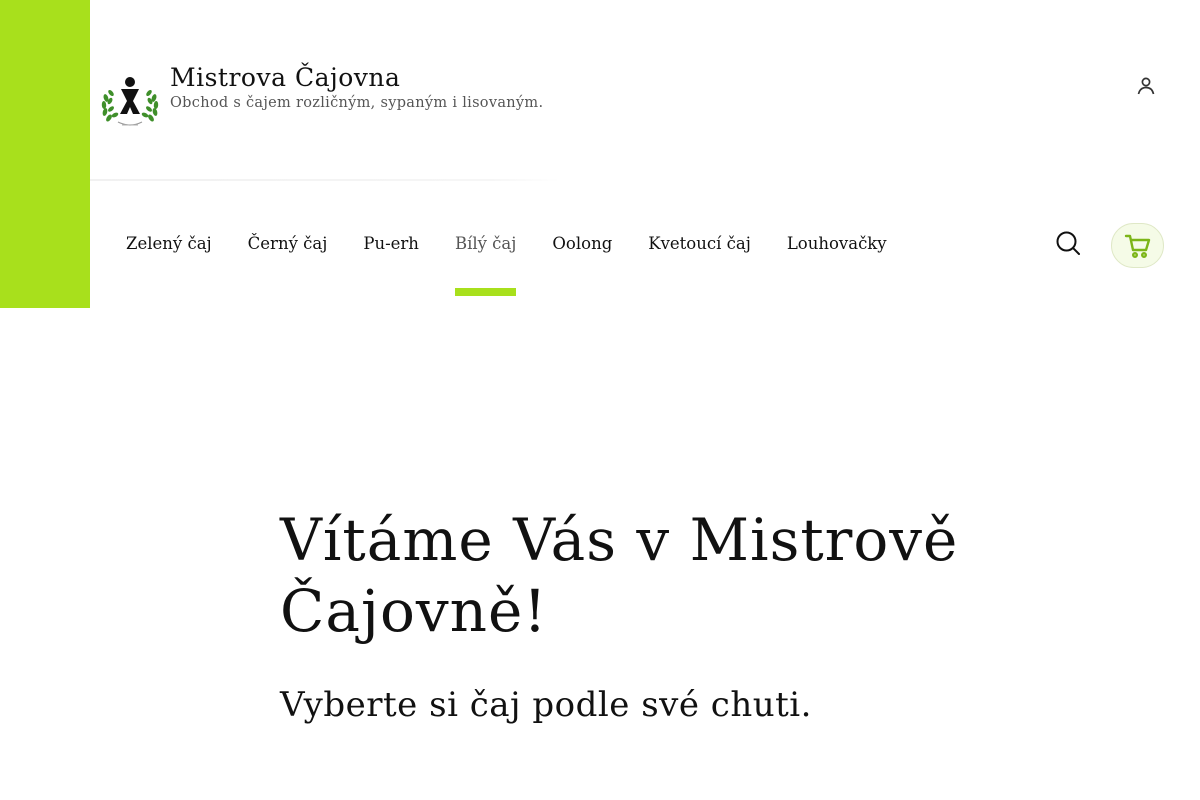  I want to click on hero-title: Vítáme Vás v Mistrově Čajovně!, so click(619, 575).